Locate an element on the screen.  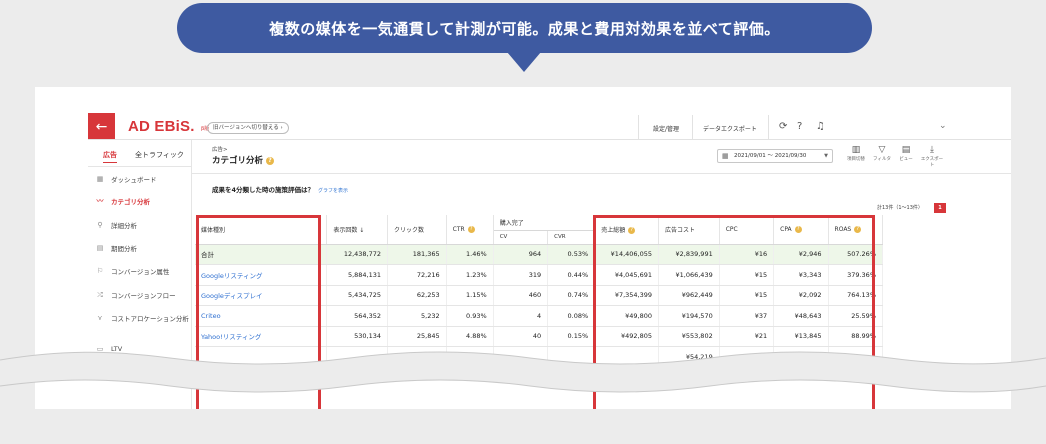
sidebar-item-label: コンバージョン属性 is located at coordinates (140, 272).